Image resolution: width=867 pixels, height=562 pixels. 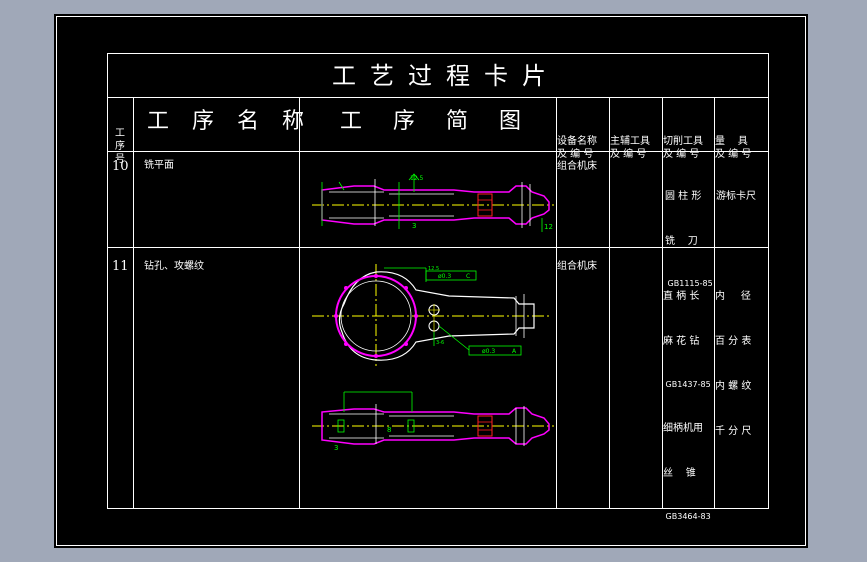 I want to click on row11-fcf-a-datum: C, so click(x=468, y=276).